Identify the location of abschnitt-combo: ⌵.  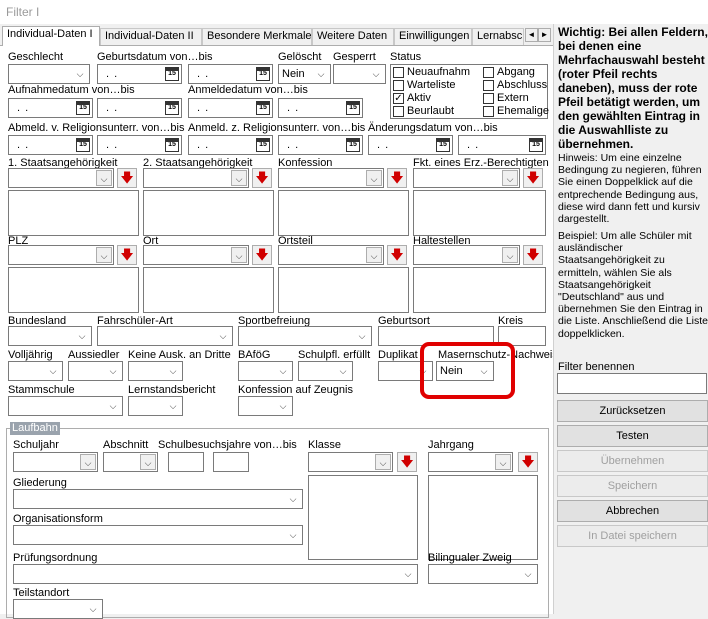
(130, 462).